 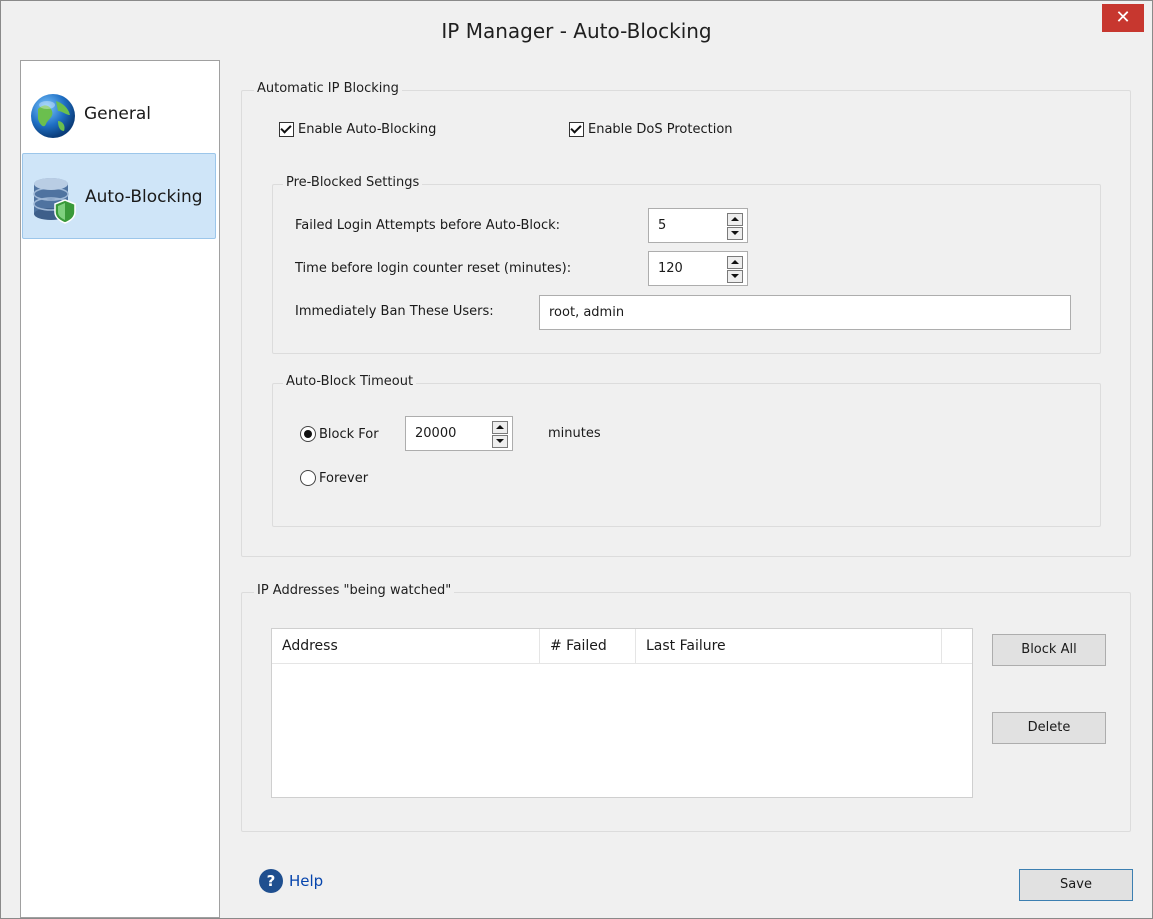 I want to click on table-header: Address # Failed Last Failure, so click(x=622, y=646).